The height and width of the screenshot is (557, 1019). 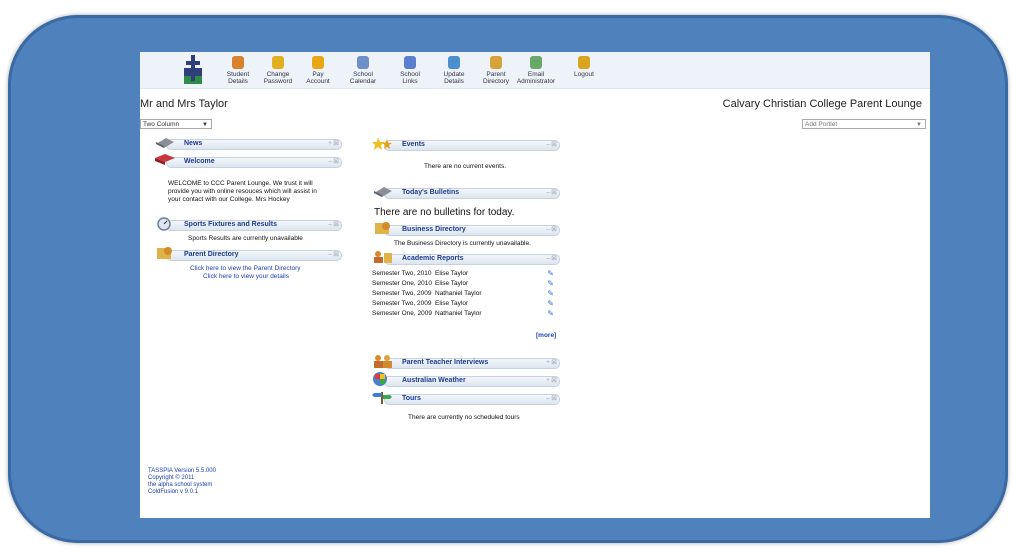 What do you see at coordinates (466, 398) in the screenshot?
I see `portlet-tours: Tours –⊠` at bounding box center [466, 398].